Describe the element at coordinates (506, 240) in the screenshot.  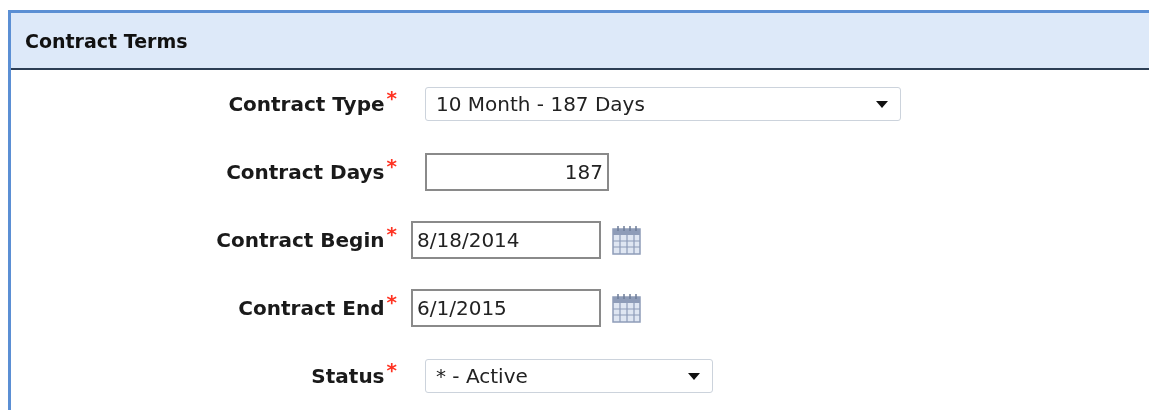
I see `date-field: 8/18/2014` at that location.